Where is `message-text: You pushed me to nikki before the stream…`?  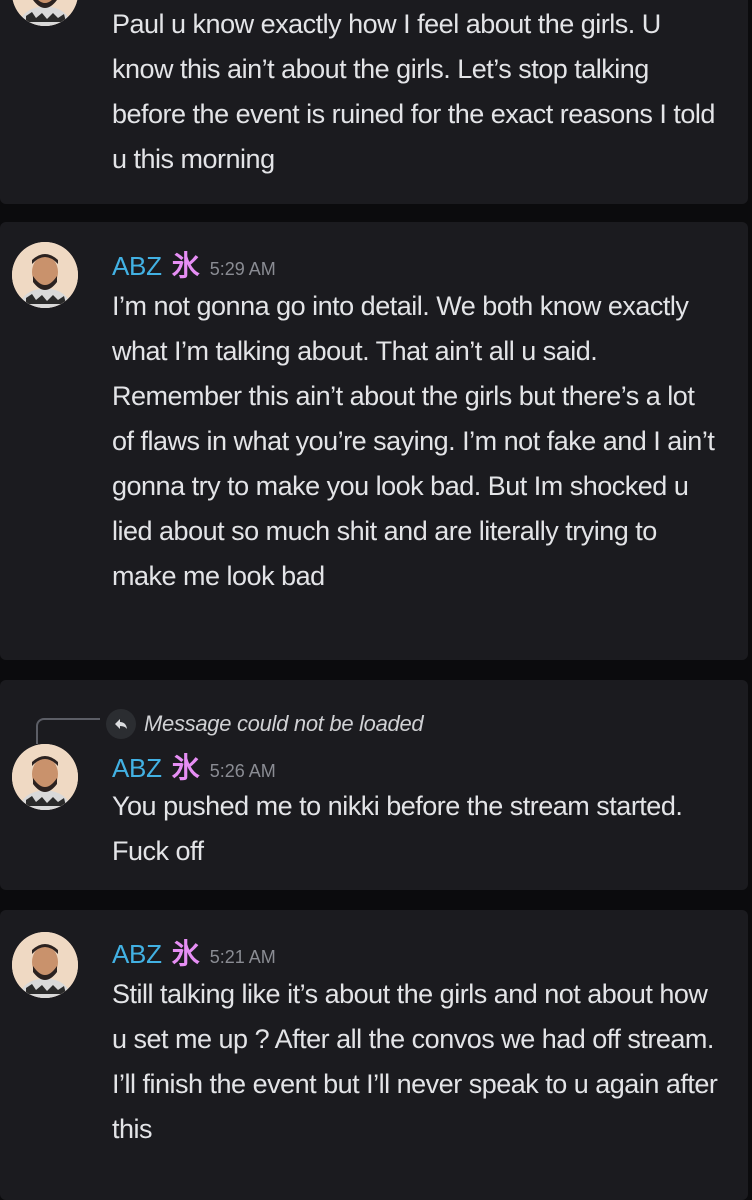 message-text: You pushed me to nikki before the stream… is located at coordinates (397, 828).